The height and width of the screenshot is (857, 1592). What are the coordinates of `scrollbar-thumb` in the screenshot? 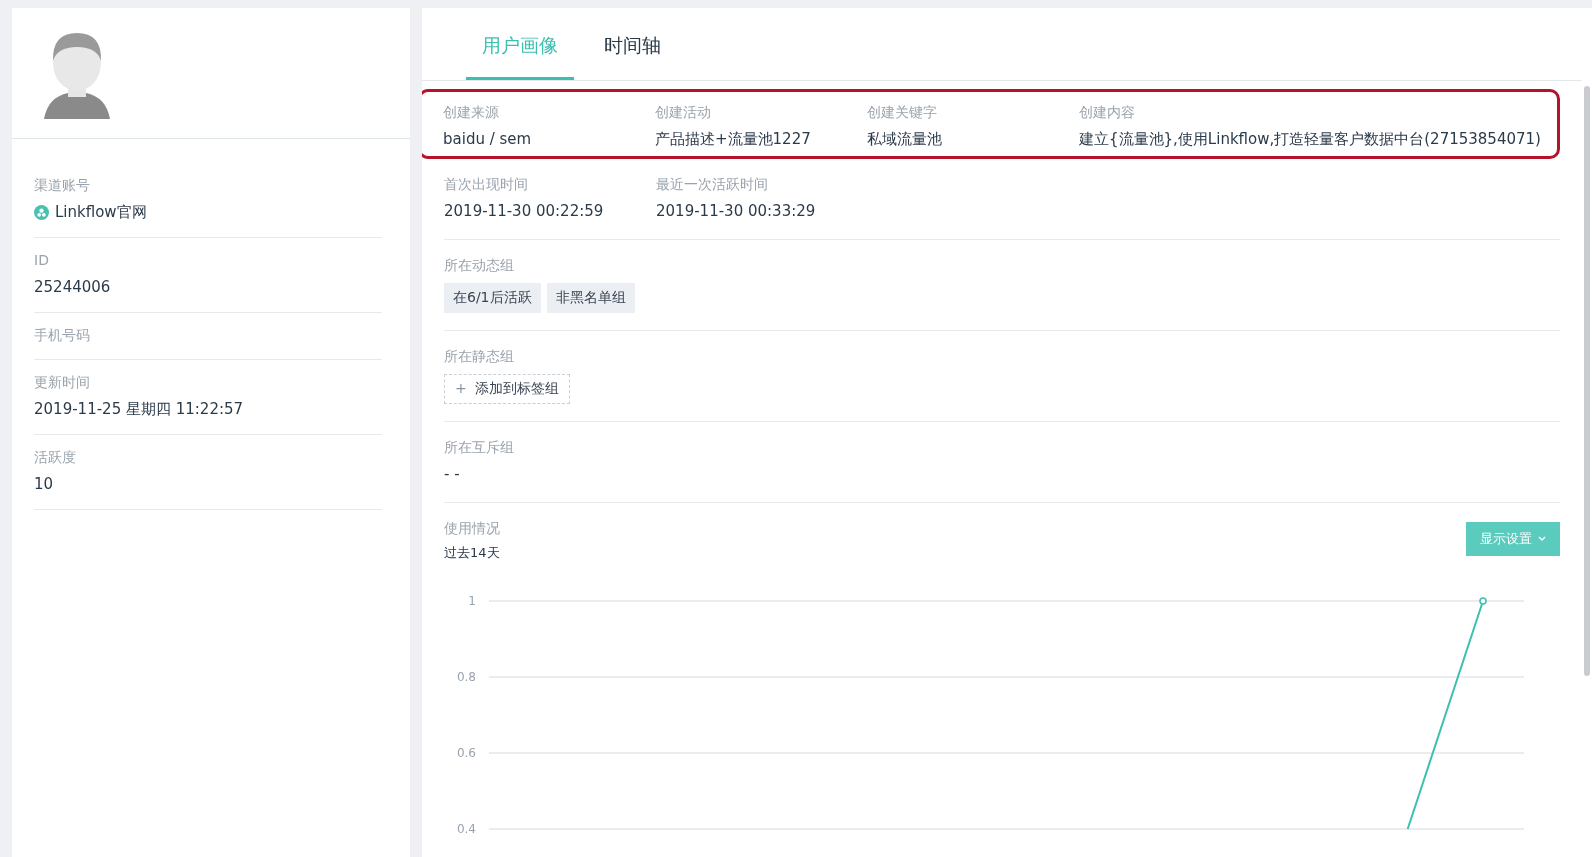 It's located at (1587, 381).